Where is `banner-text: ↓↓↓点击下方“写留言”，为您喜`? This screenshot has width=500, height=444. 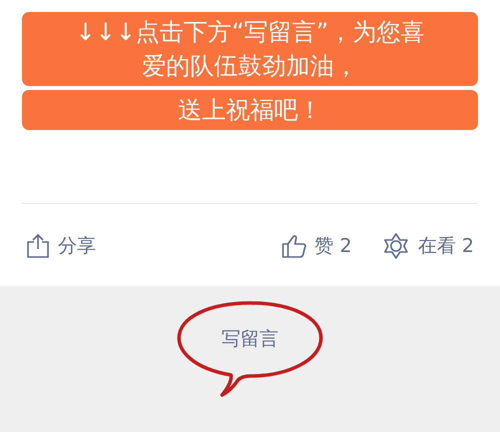 banner-text: ↓↓↓点击下方“写留言”，为您喜 is located at coordinates (250, 32).